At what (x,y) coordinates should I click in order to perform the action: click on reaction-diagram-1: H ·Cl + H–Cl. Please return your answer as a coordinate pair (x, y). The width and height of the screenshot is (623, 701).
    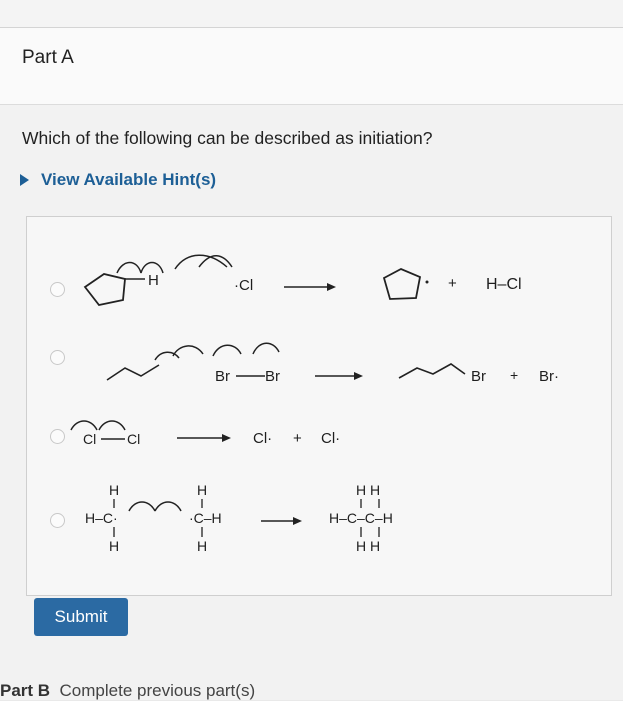
    Looking at the image, I should click on (302, 280).